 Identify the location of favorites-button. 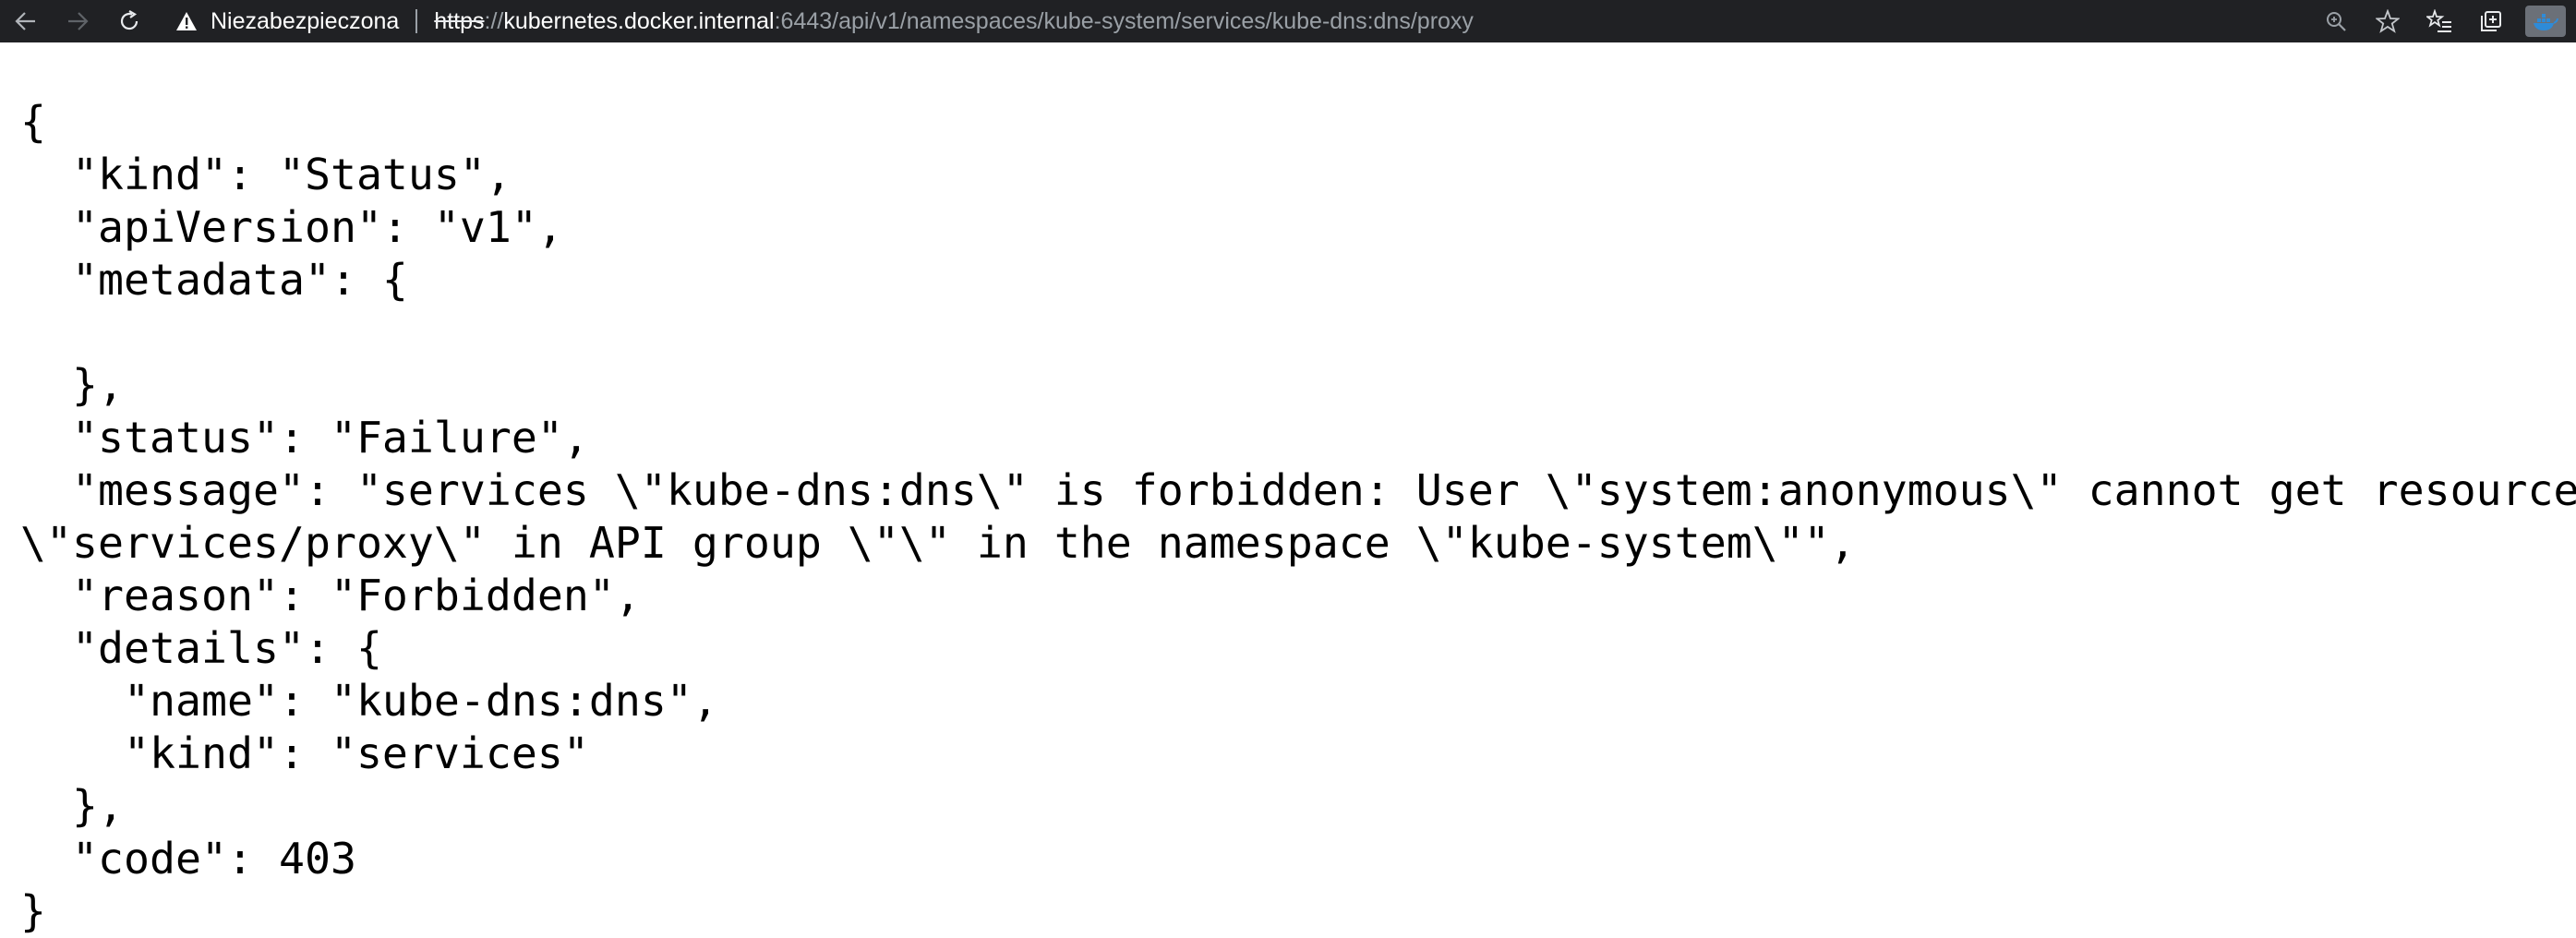
(2439, 21).